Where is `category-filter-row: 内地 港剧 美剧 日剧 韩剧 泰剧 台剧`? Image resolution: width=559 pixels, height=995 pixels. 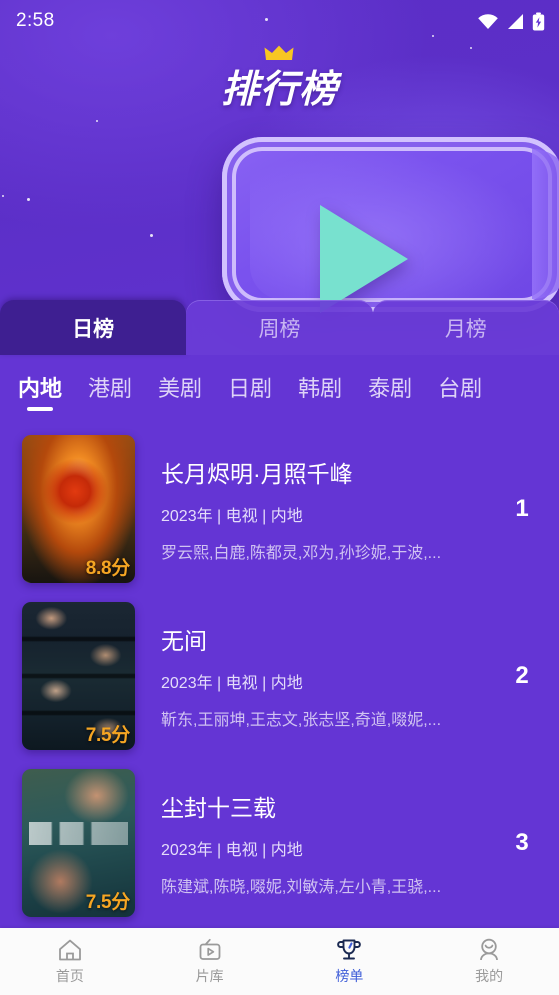
category-filter-row: 内地 港剧 美剧 日剧 韩剧 泰剧 台剧 is located at coordinates (279, 390).